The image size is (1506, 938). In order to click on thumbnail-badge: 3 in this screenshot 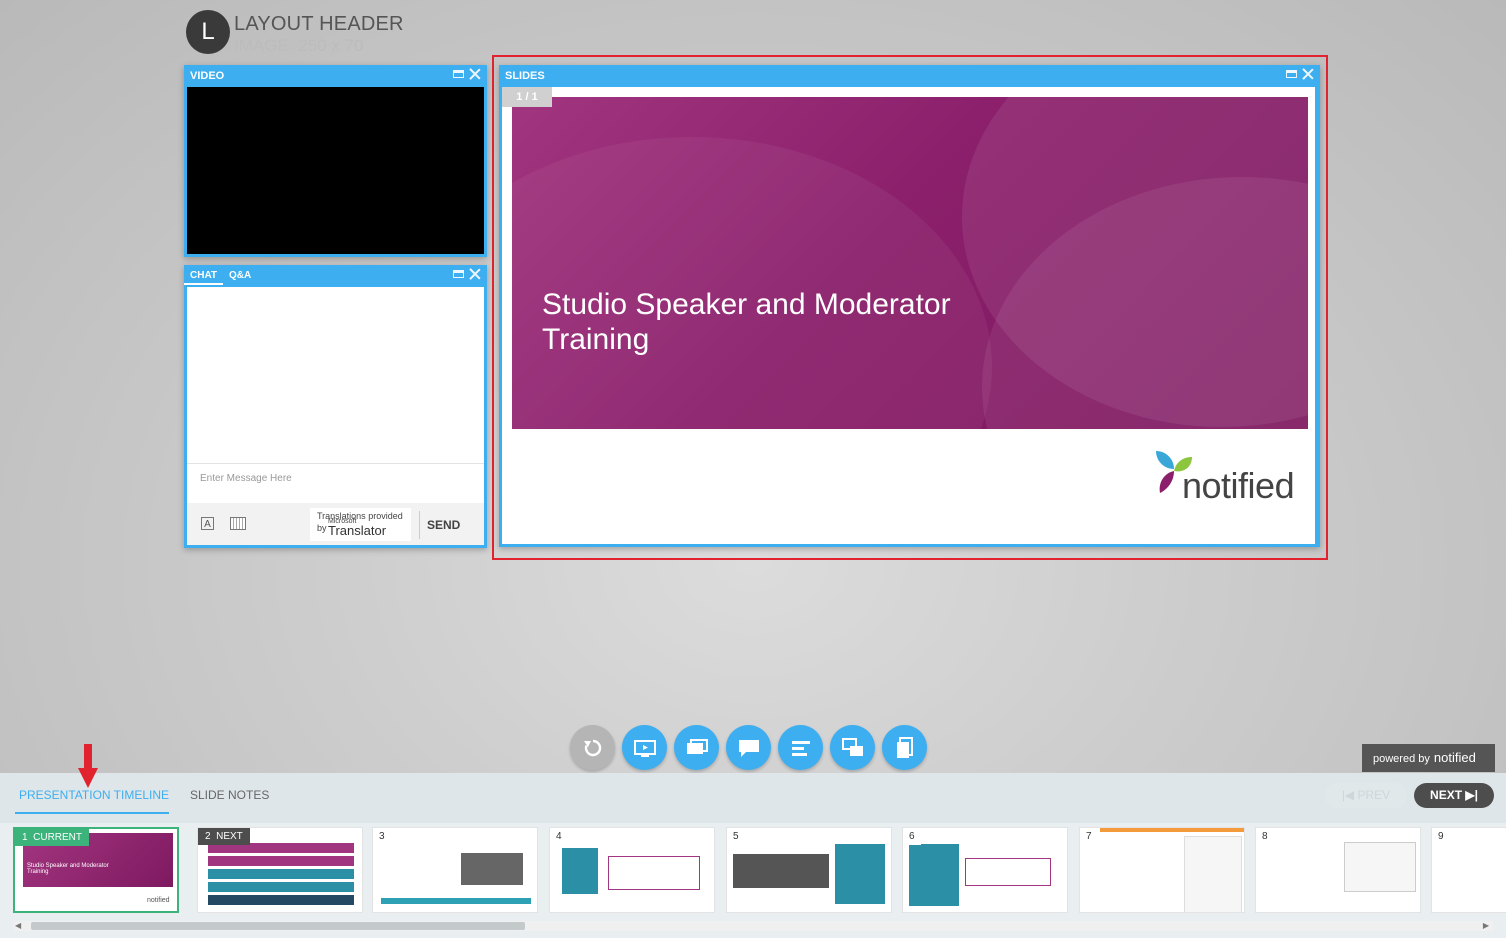, I will do `click(382, 836)`.